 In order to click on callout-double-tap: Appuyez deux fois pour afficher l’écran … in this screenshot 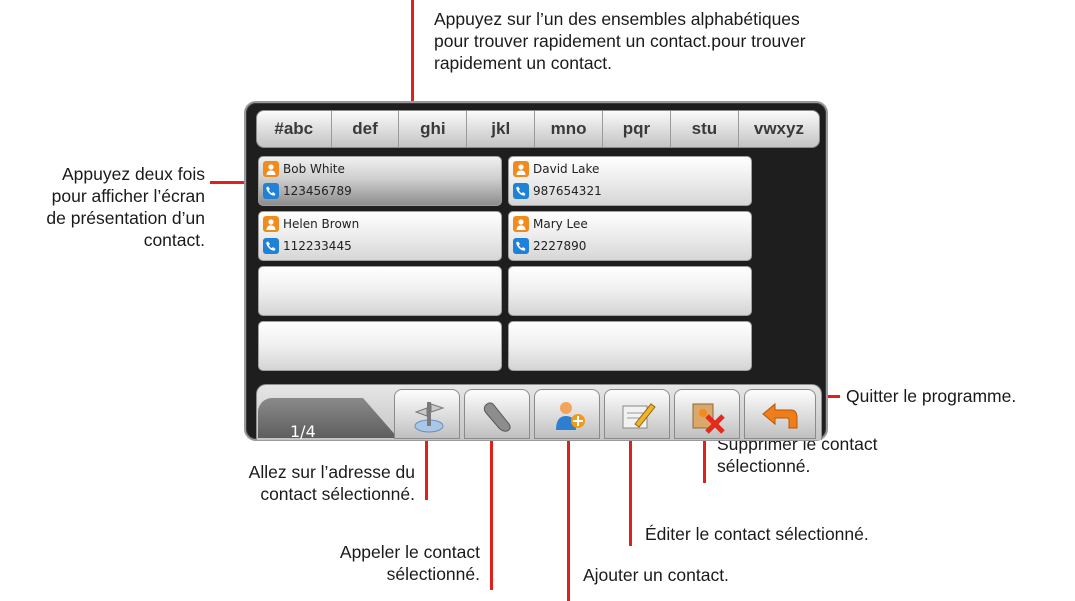, I will do `click(102, 207)`.